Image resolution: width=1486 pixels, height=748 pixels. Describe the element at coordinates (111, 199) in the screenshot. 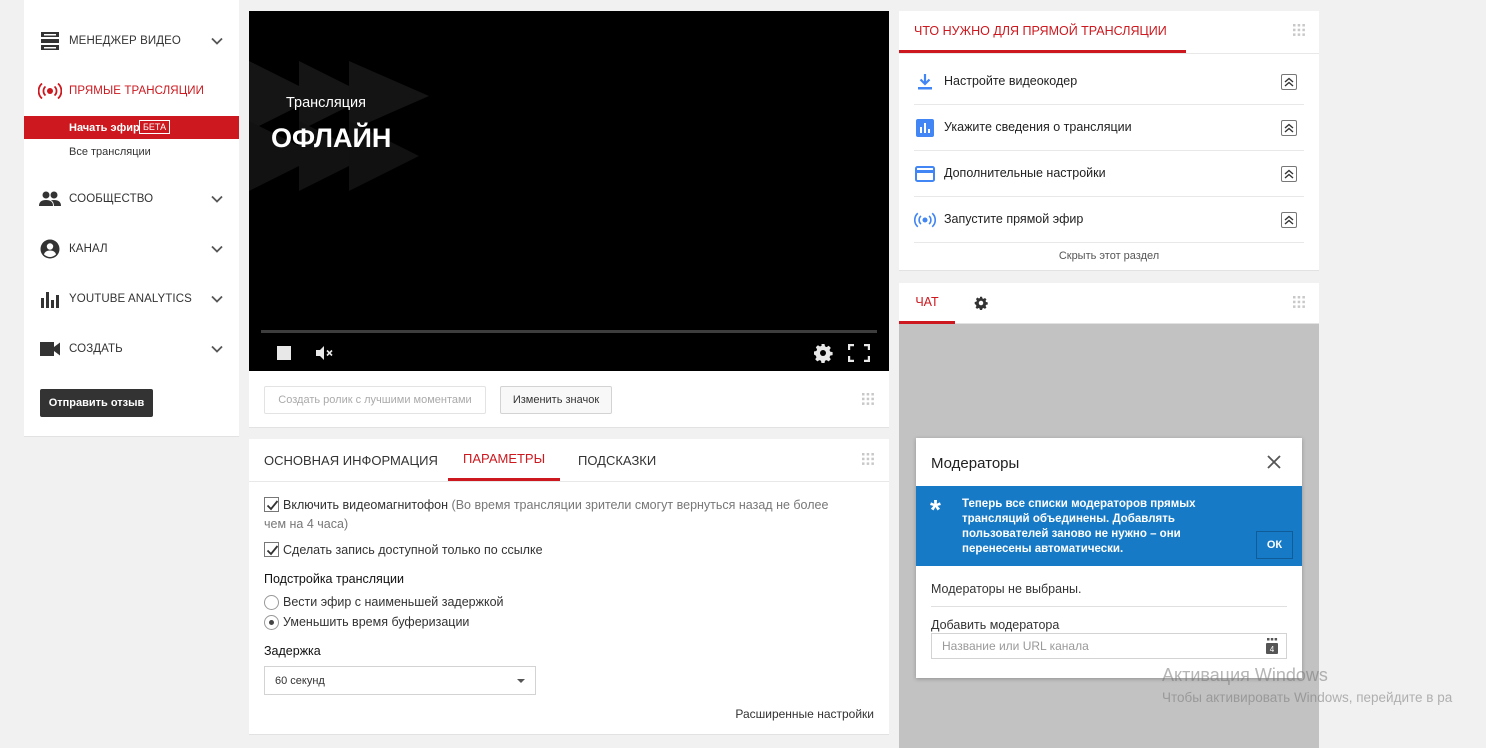

I see `sidebar-item-label: СООБЩЕСТВО` at that location.